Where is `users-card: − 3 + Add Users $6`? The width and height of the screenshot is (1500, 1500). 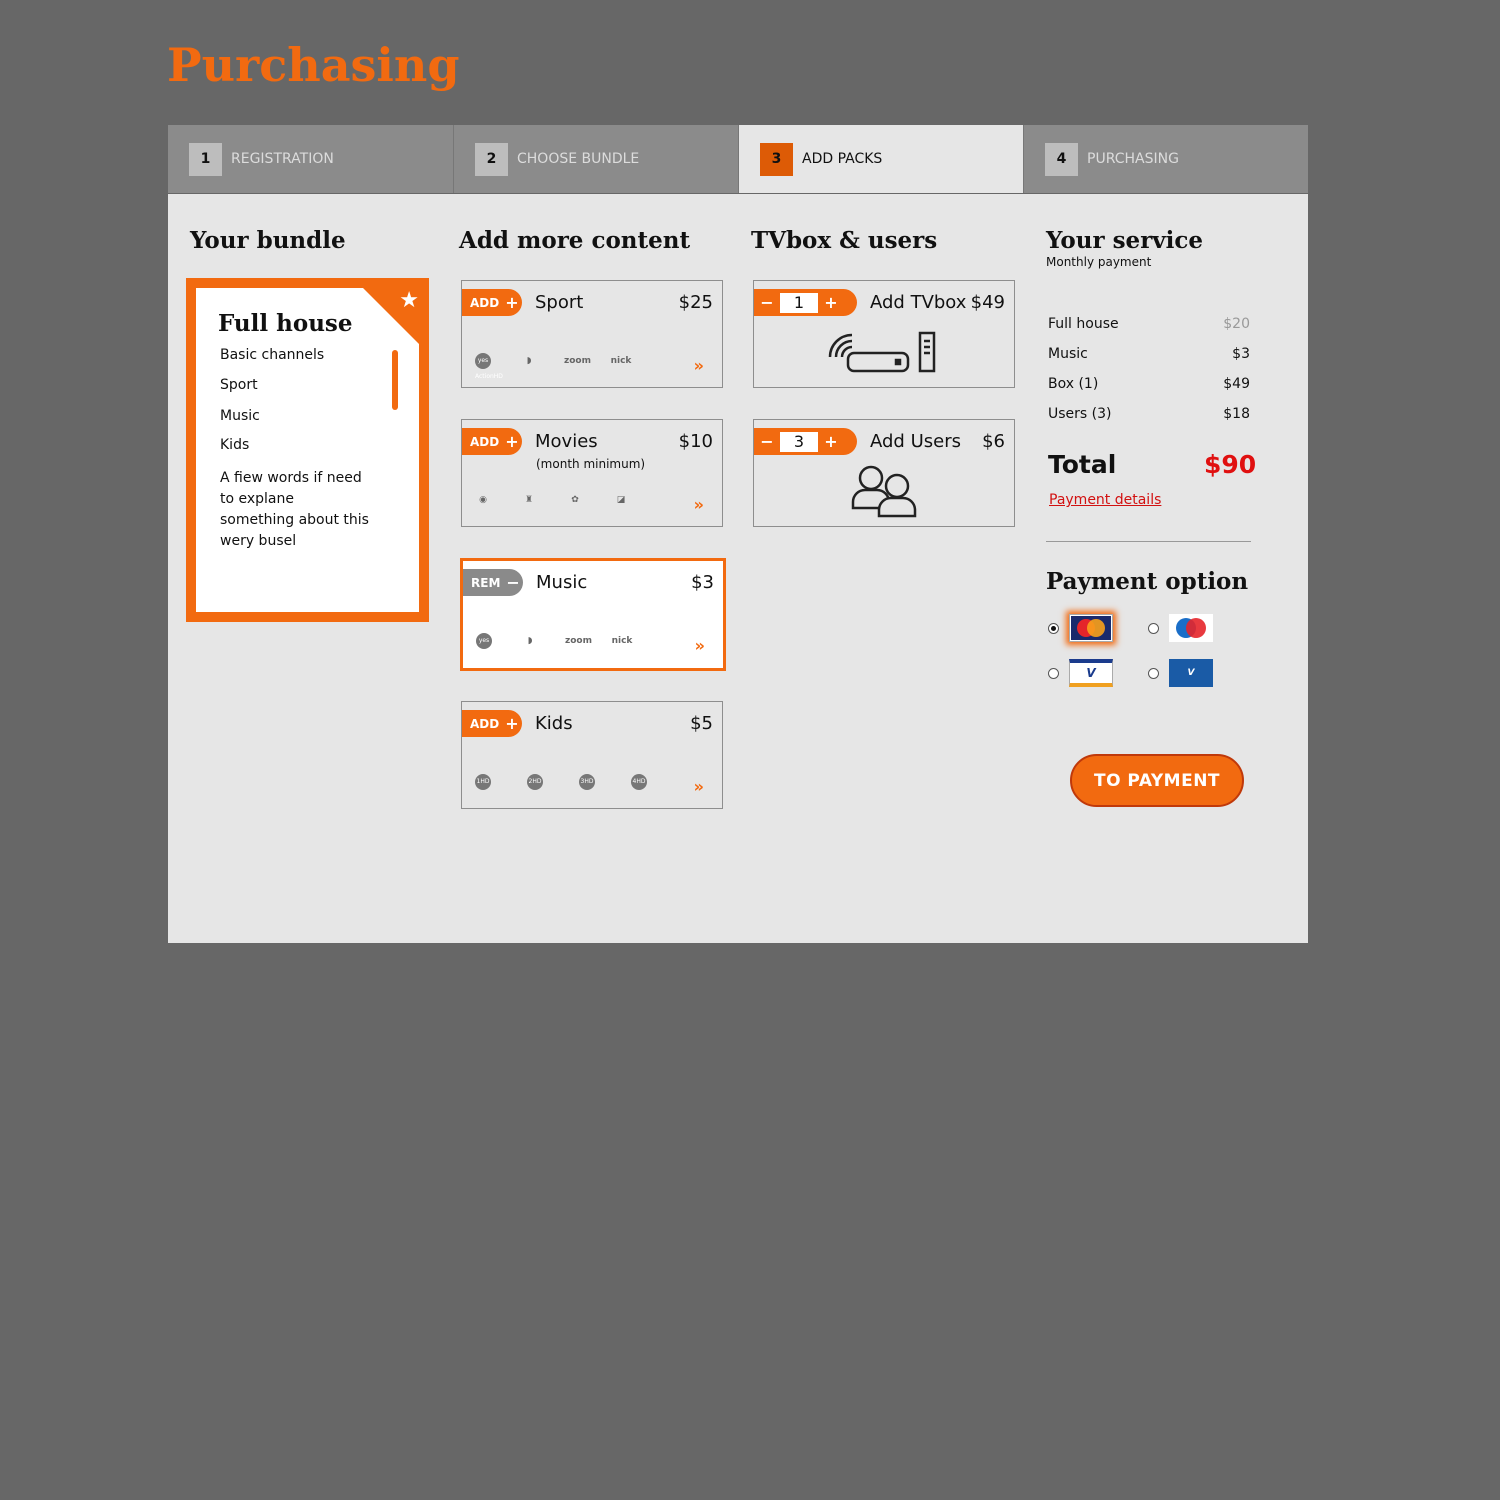
users-card: − 3 + Add Users $6 is located at coordinates (884, 473).